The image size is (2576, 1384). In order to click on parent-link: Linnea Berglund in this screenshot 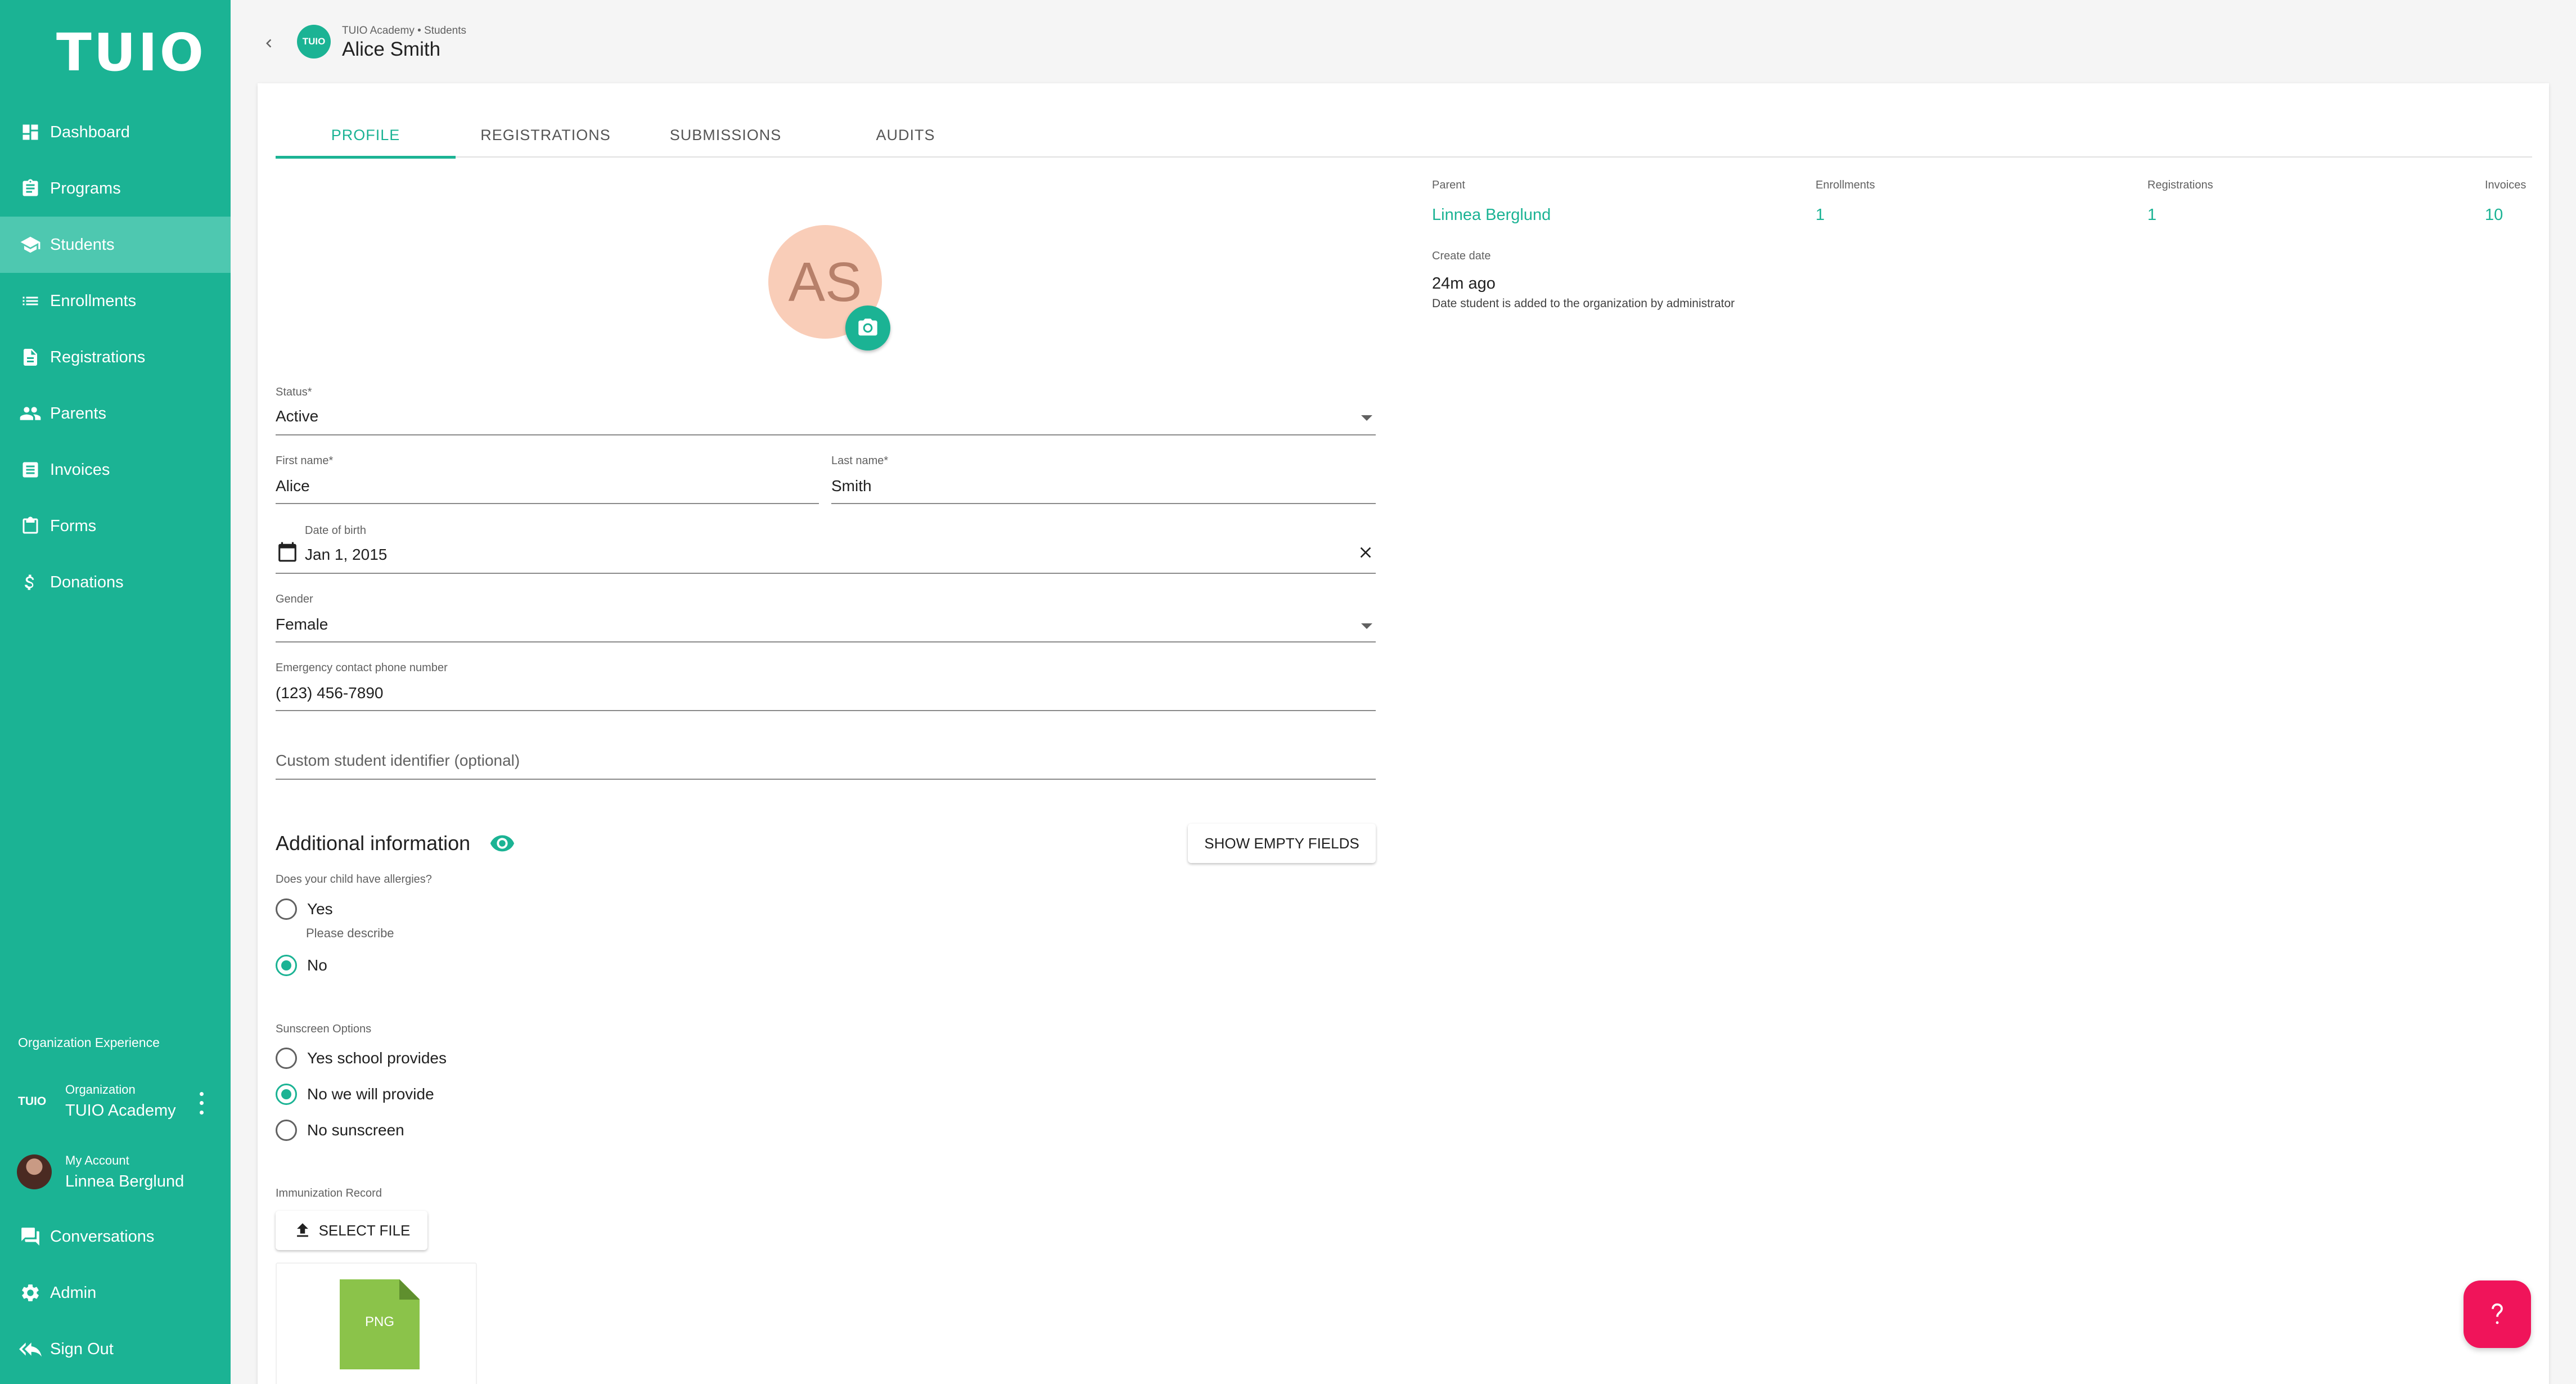, I will do `click(1491, 215)`.